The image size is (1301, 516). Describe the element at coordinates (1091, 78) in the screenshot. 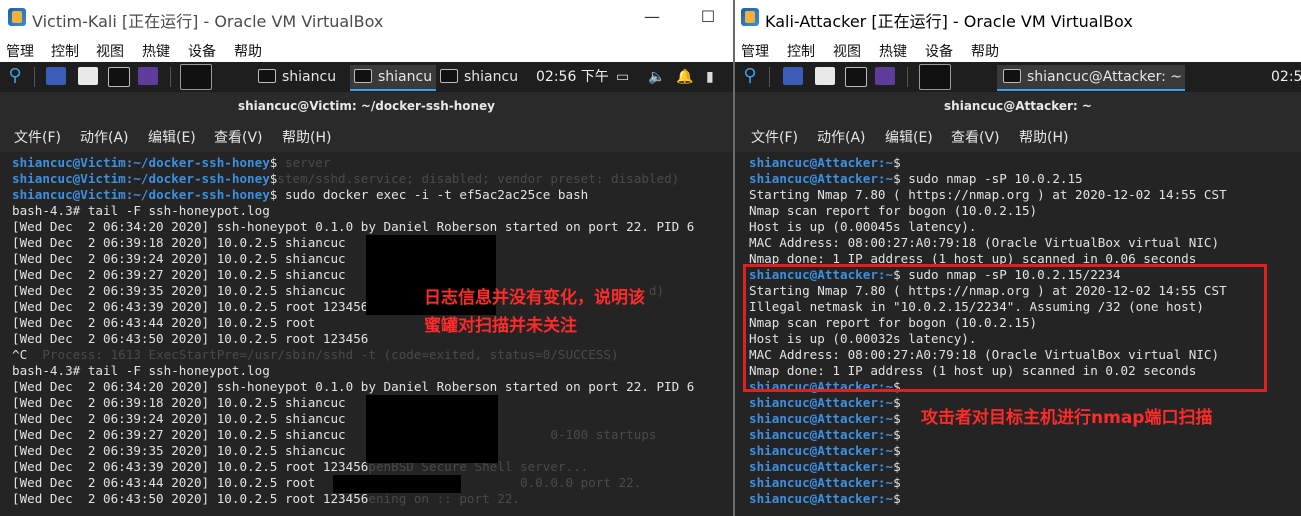

I see `taskbar-attacker-terminal: shiancuc@Attacker: ~` at that location.